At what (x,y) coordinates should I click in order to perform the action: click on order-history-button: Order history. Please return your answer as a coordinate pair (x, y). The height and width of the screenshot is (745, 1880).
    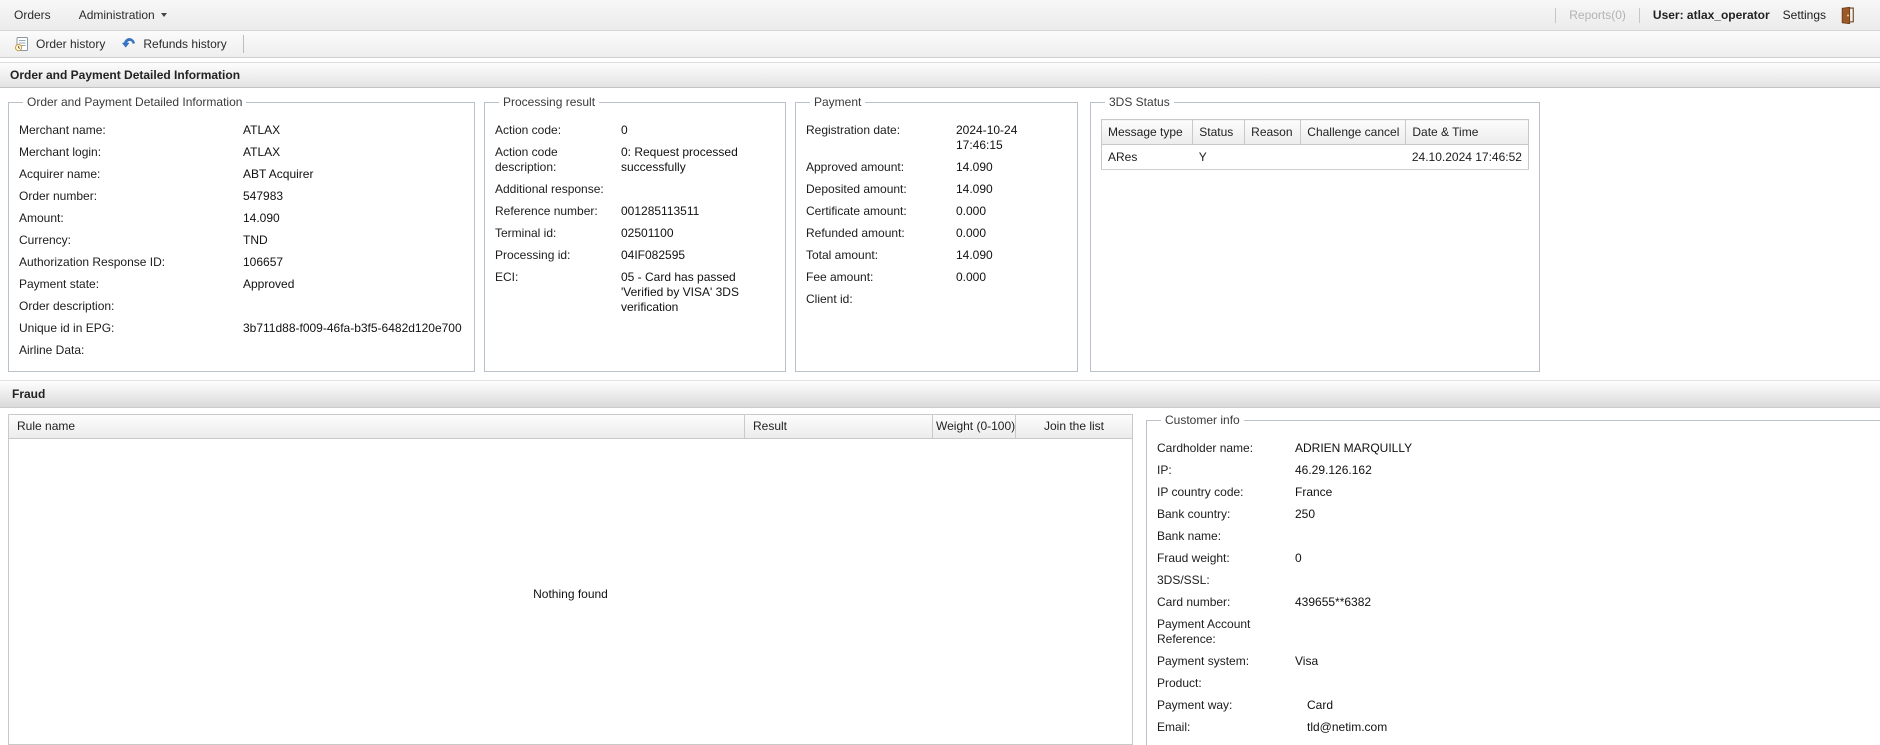
    Looking at the image, I should click on (59, 44).